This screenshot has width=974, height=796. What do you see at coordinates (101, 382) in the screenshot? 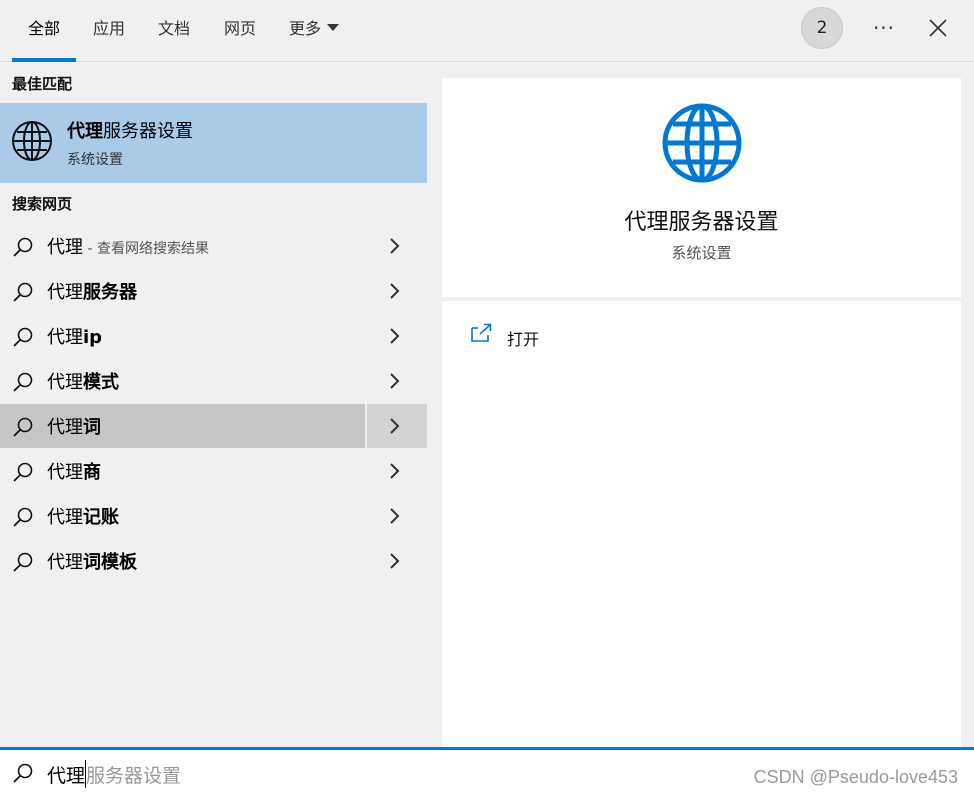
I see `query-completion: 模式` at bounding box center [101, 382].